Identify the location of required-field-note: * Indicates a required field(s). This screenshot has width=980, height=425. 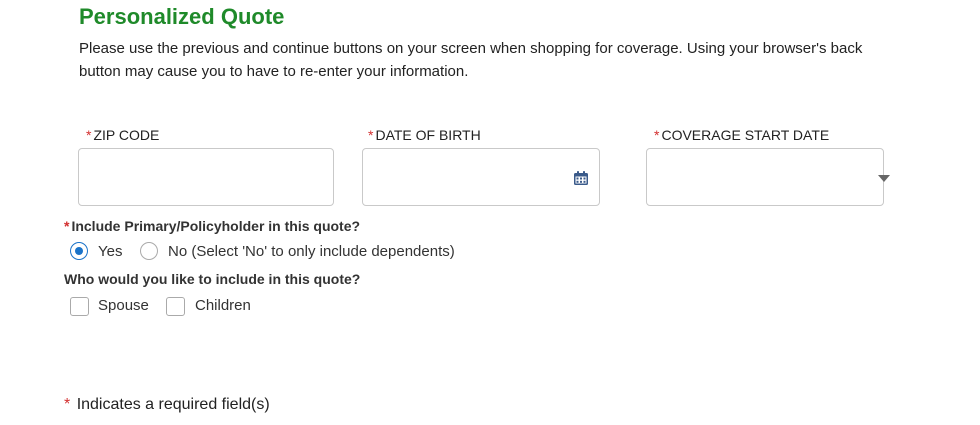
(167, 404).